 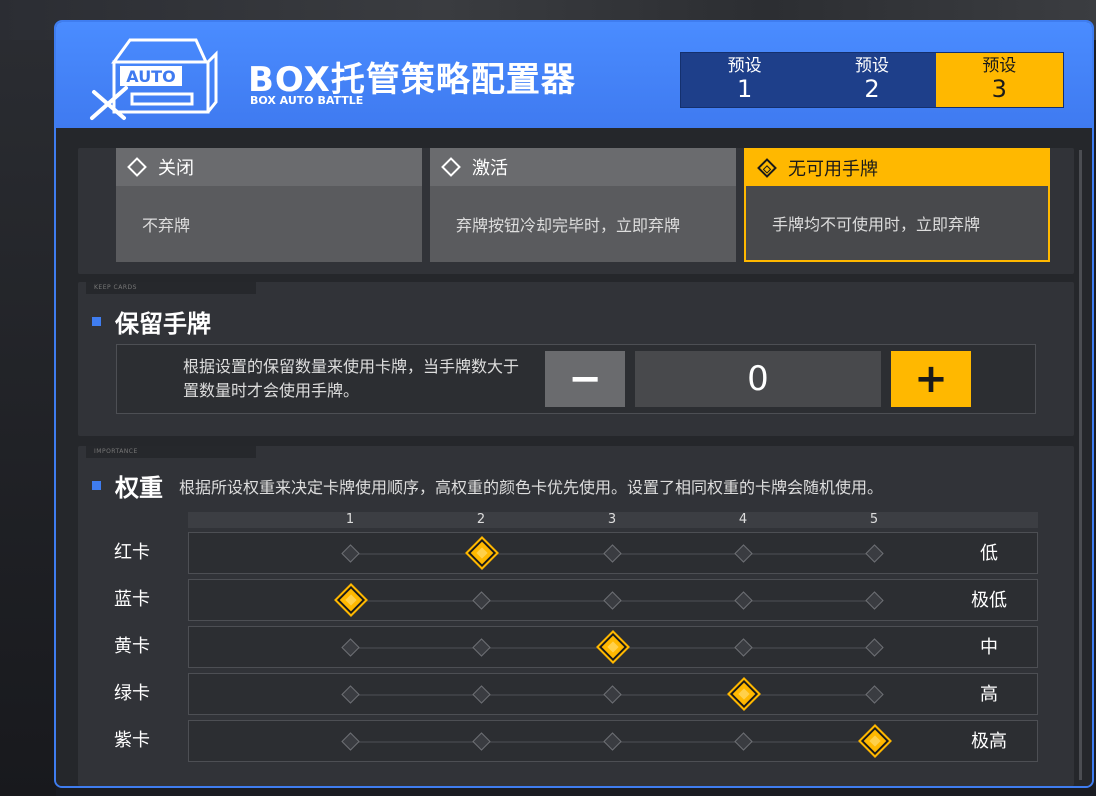 I want to click on preset-tabs: 预设 1 预设 2 预设 3, so click(x=872, y=80).